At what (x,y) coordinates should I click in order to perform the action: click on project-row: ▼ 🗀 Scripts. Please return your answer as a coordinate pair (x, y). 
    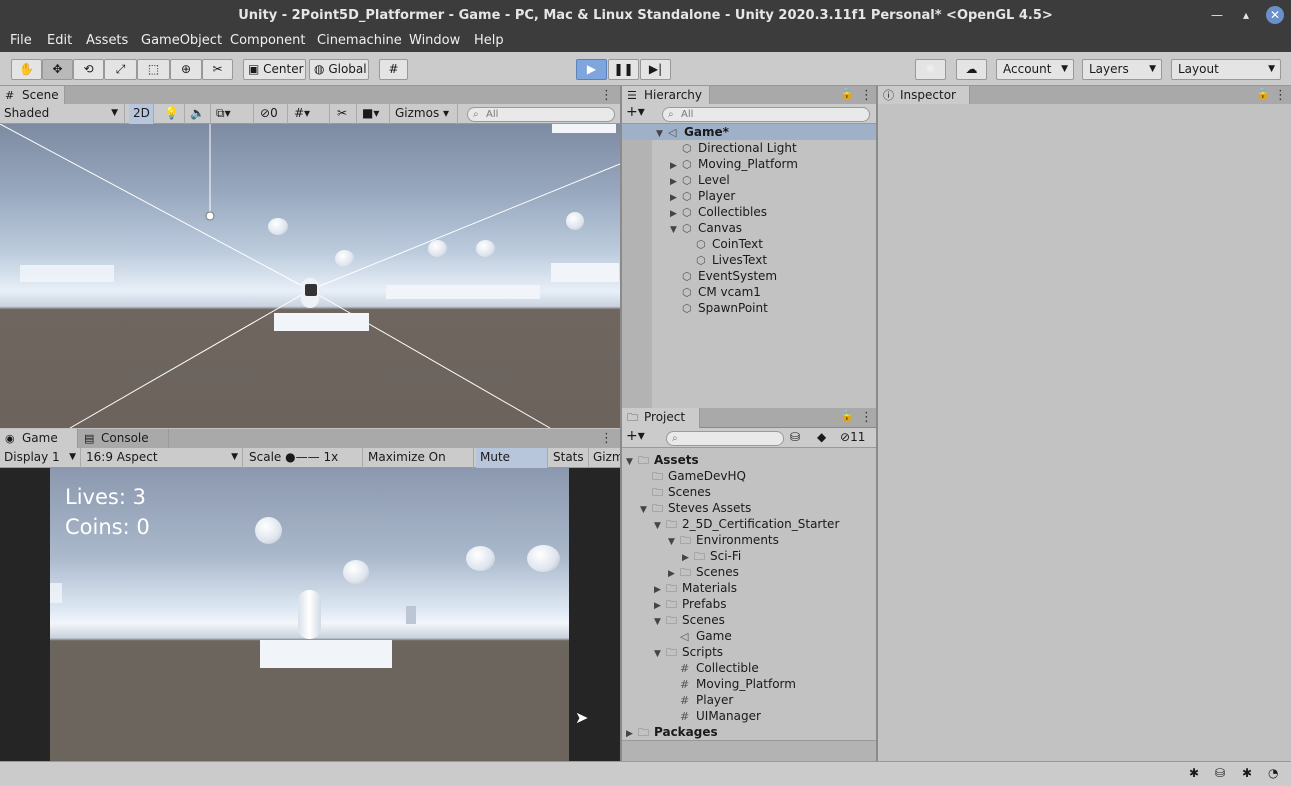
    Looking at the image, I should click on (688, 652).